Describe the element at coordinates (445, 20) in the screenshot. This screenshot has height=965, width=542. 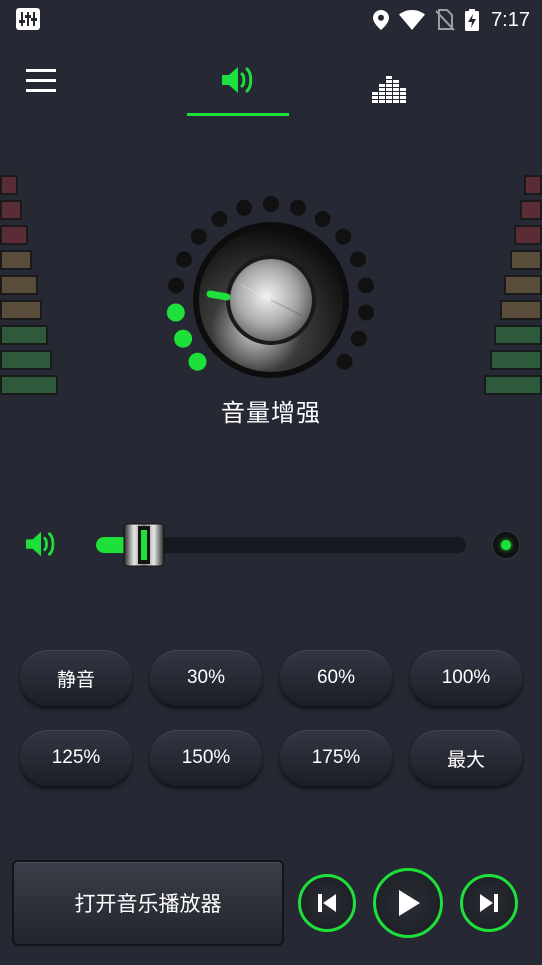
I see `no-sim-icon` at that location.